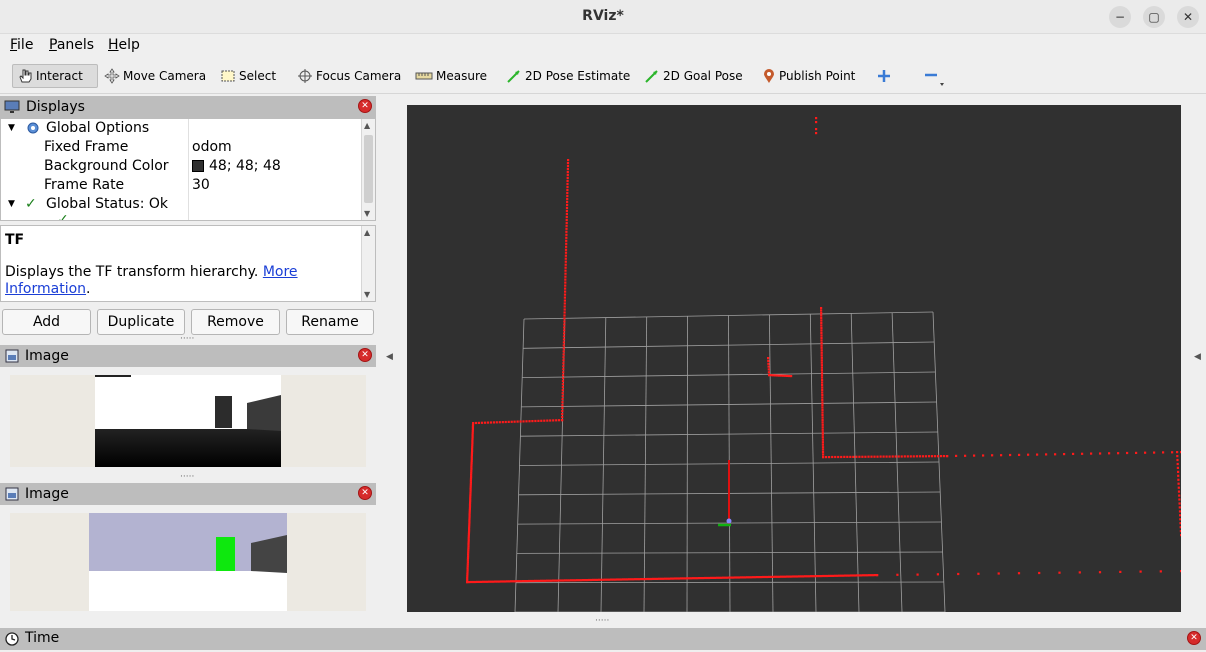 The width and height of the screenshot is (1206, 652). What do you see at coordinates (513, 76) in the screenshot?
I see `green-arrow-icon` at bounding box center [513, 76].